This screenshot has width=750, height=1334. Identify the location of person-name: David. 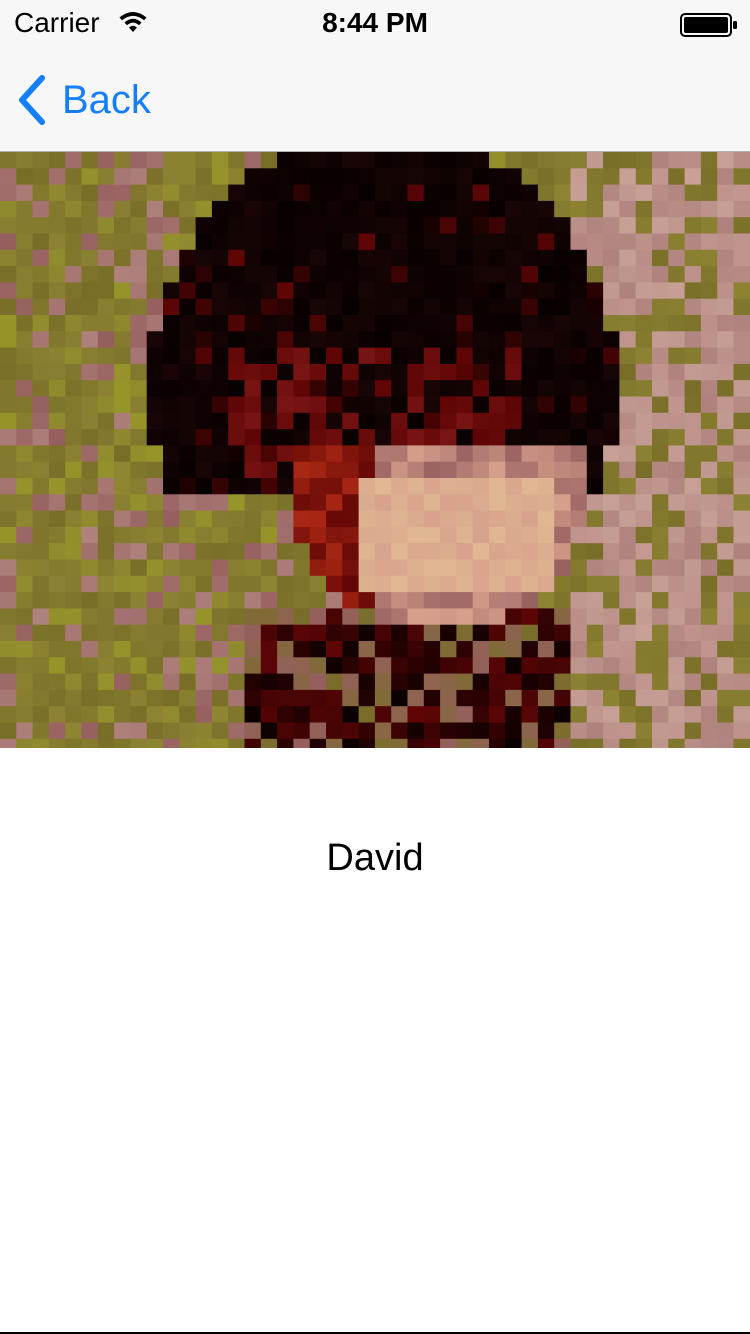
(375, 858).